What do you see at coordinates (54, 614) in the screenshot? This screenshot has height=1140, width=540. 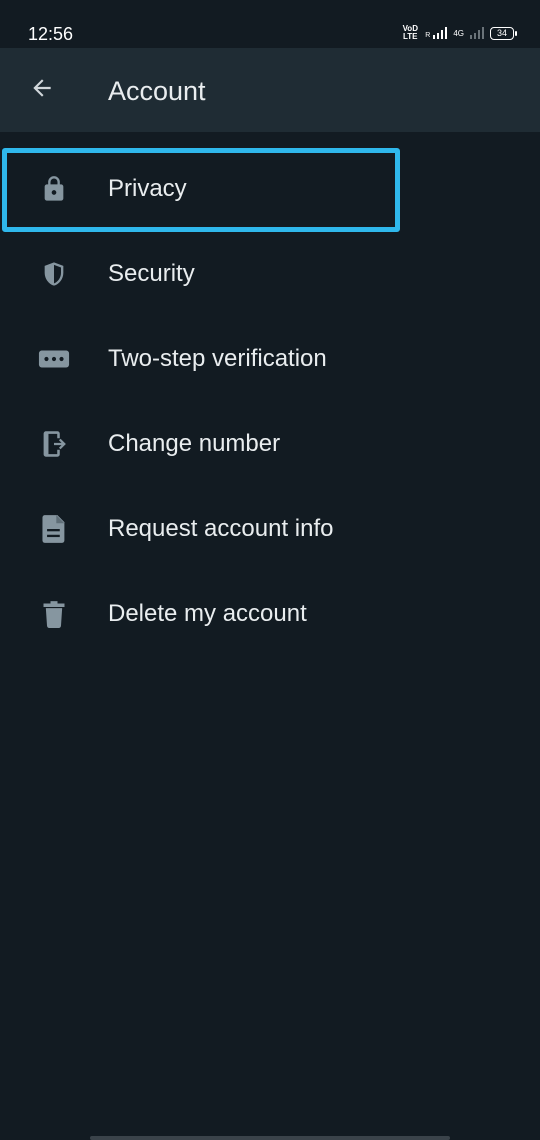 I see `trash-icon` at bounding box center [54, 614].